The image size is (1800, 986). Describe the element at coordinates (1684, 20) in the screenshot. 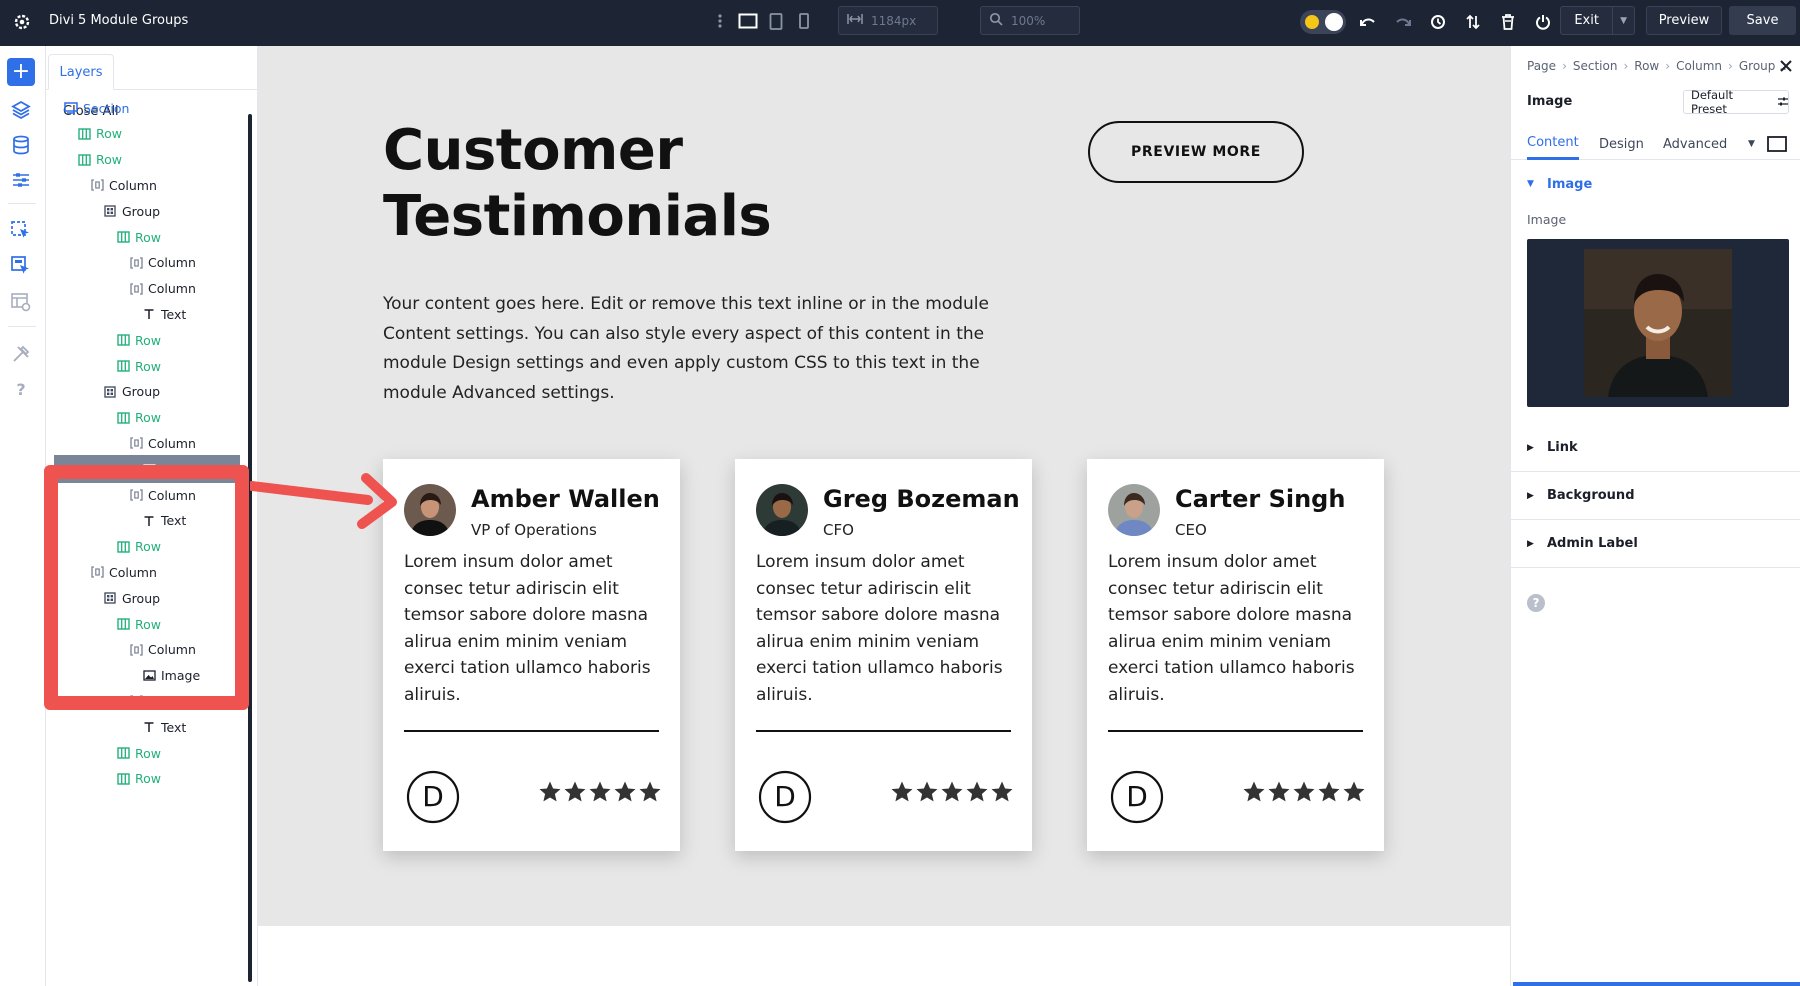

I see `preview-button: Preview` at that location.